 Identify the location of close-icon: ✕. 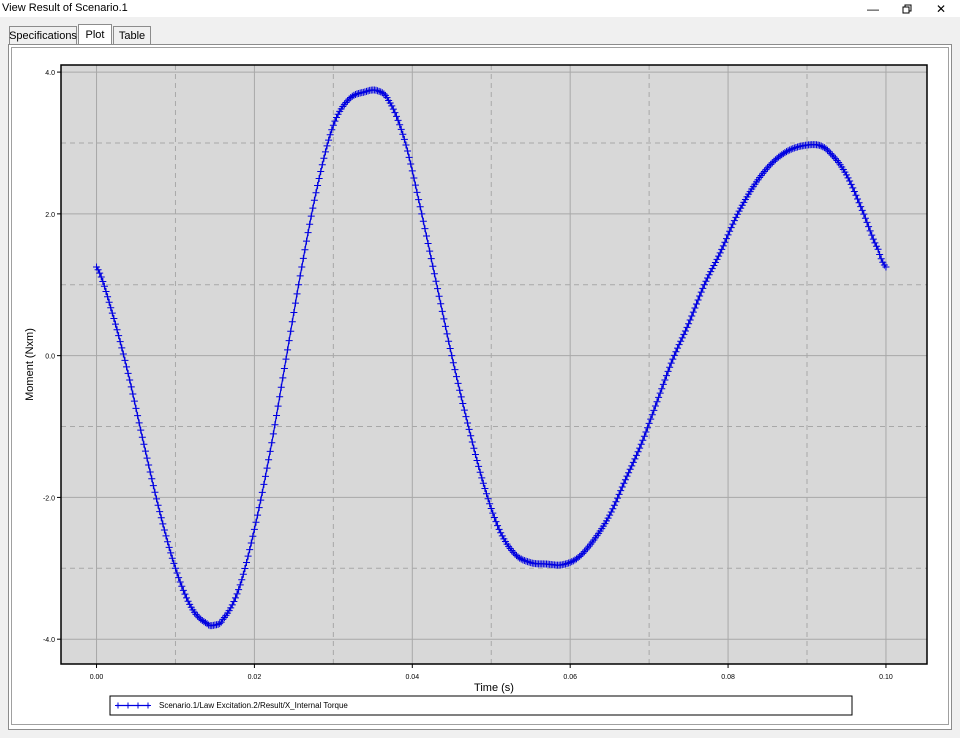
(941, 8).